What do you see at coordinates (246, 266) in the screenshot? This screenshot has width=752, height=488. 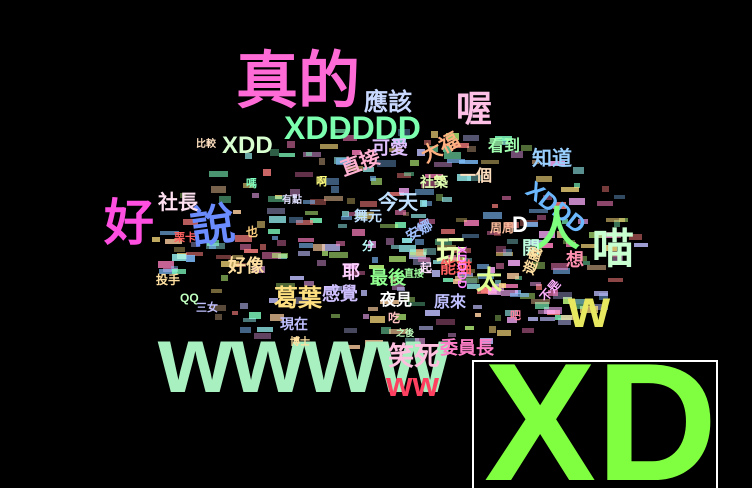 I see `word-haoxiang: 好像` at bounding box center [246, 266].